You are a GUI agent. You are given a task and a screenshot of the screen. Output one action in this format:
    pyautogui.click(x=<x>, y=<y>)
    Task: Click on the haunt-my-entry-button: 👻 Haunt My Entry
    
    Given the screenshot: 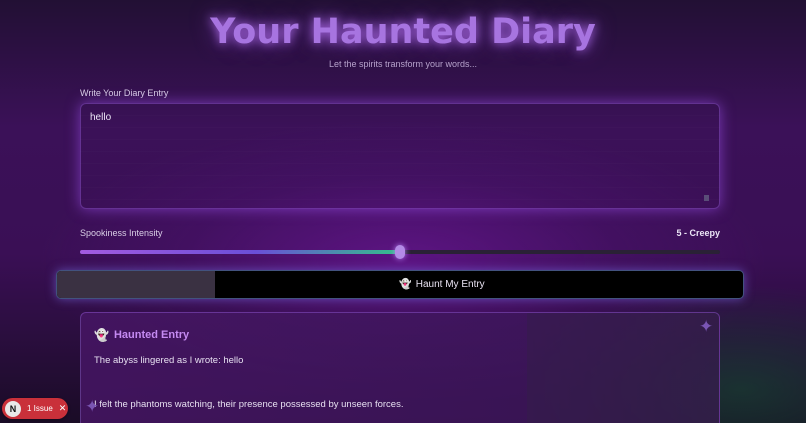 What is the action you would take?
    pyautogui.click(x=400, y=284)
    